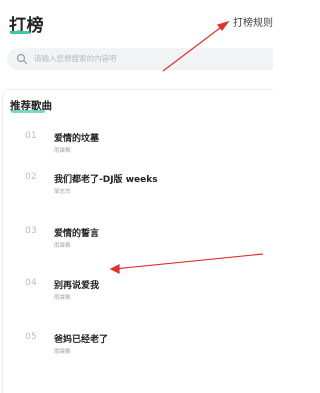 The image size is (320, 393). I want to click on song-index: 02, so click(31, 177).